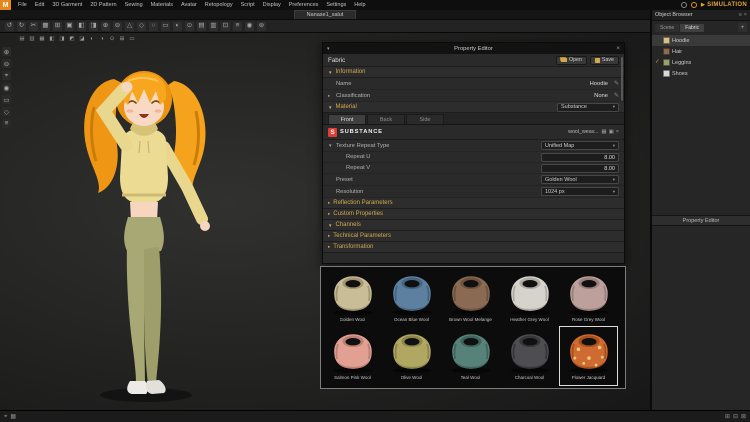  Describe the element at coordinates (352, 356) in the screenshot. I see `material-thumb-salmon-pink-wool: Salmon Pink Wool` at that location.